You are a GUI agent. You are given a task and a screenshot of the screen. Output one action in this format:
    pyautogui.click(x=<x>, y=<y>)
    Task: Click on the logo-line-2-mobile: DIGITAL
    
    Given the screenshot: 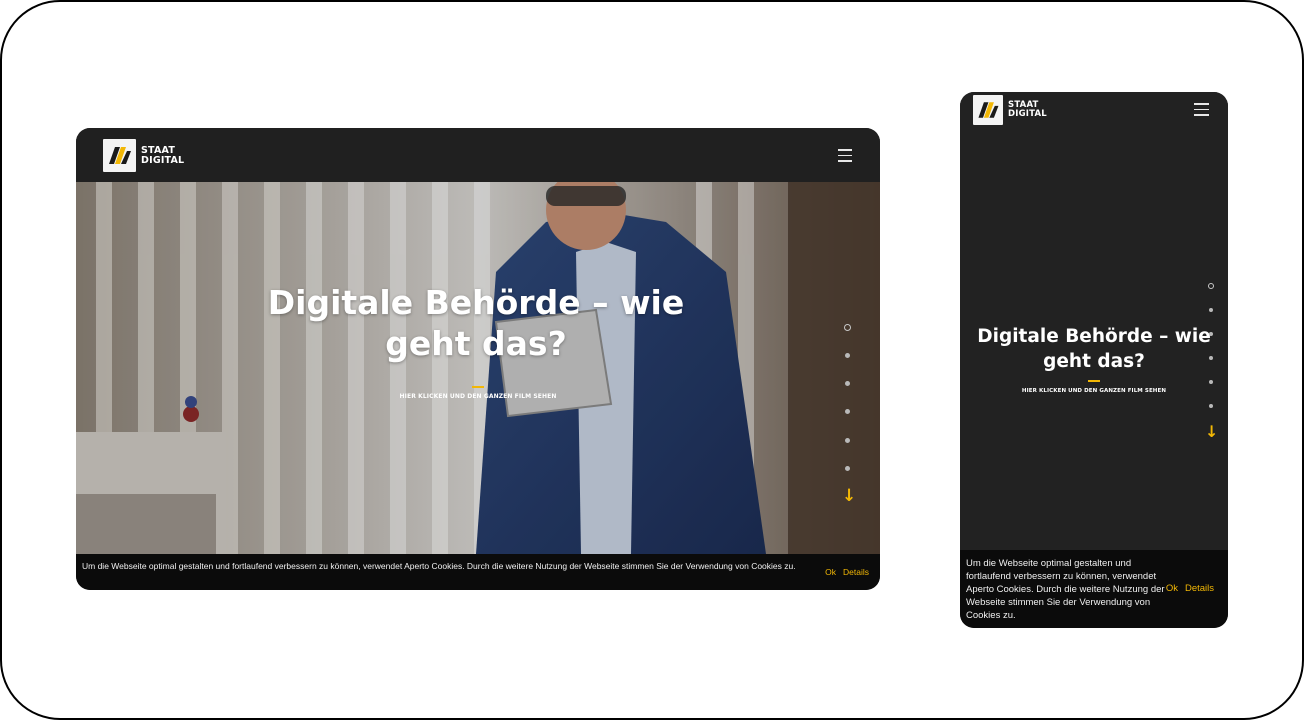 What is the action you would take?
    pyautogui.click(x=1027, y=114)
    